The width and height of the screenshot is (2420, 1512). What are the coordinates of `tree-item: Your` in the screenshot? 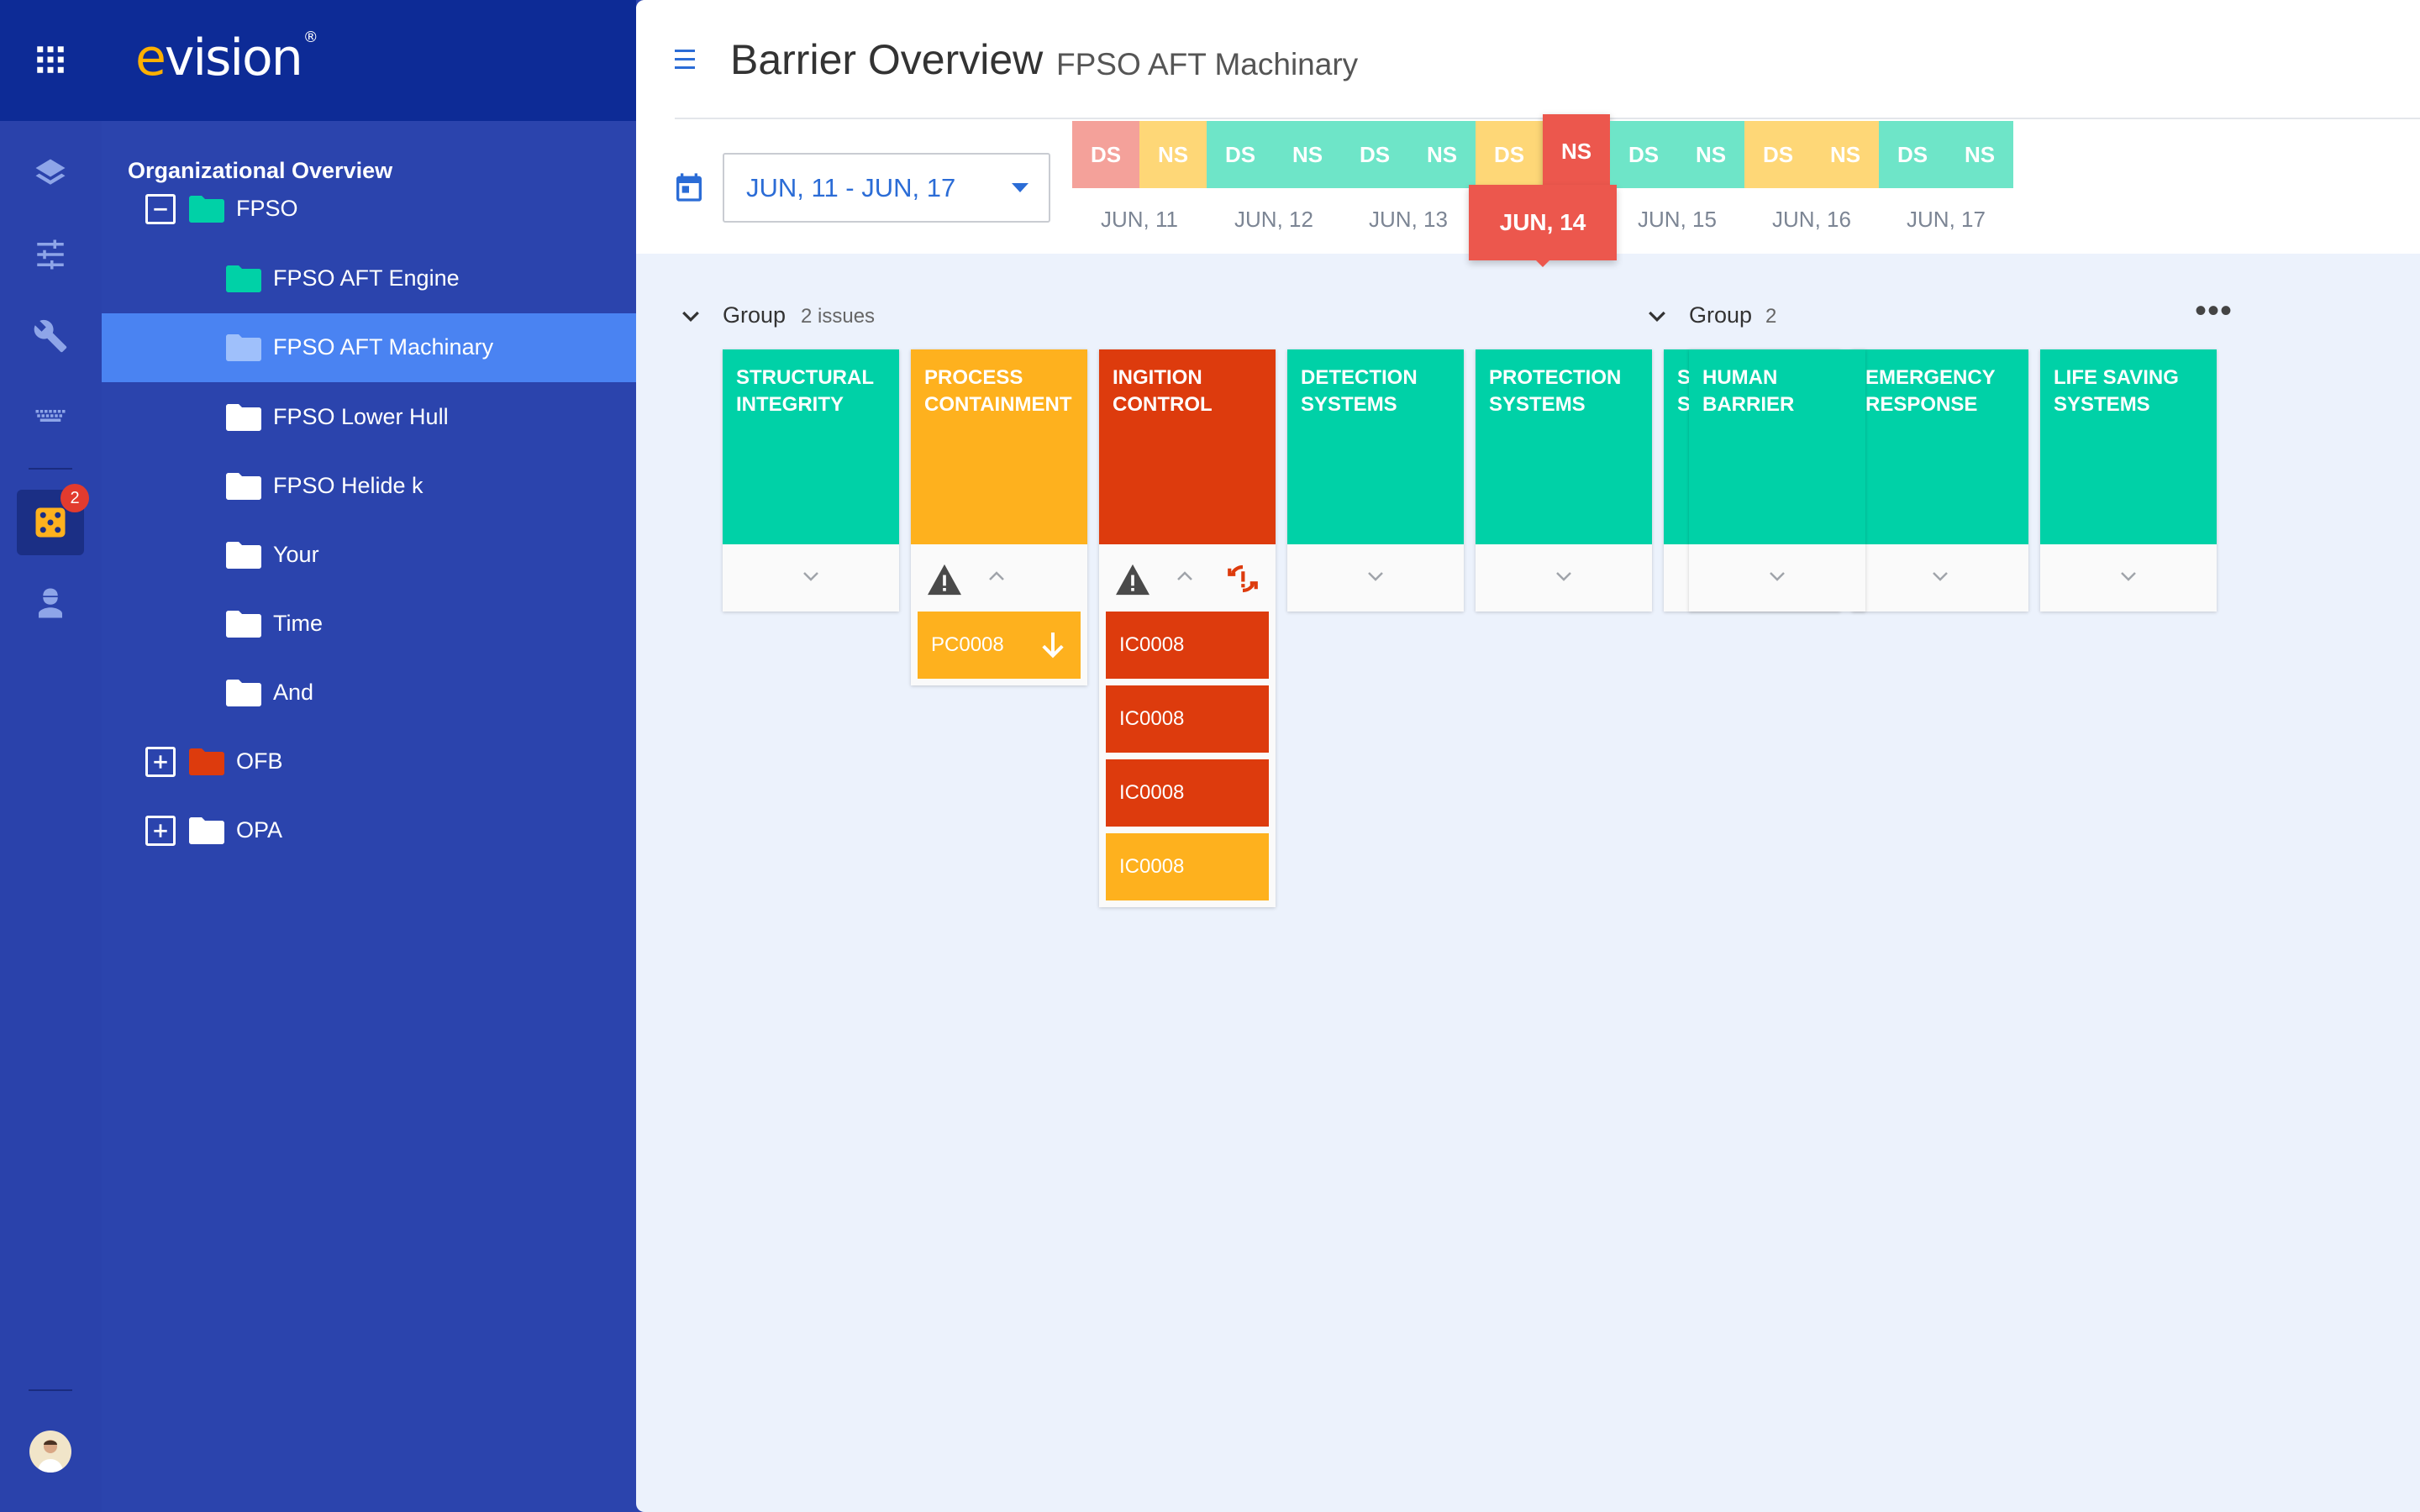 It's located at (369, 555).